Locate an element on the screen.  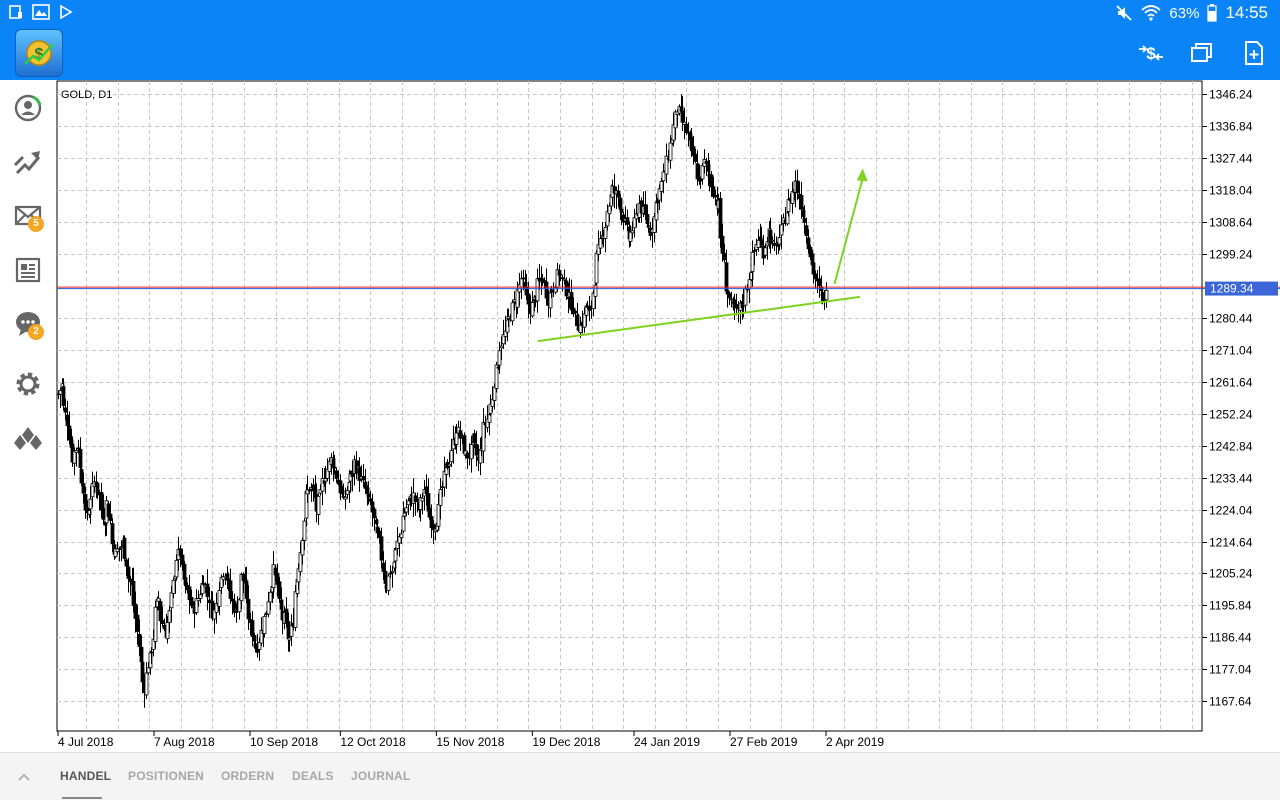
new-chart-icon is located at coordinates (1254, 53).